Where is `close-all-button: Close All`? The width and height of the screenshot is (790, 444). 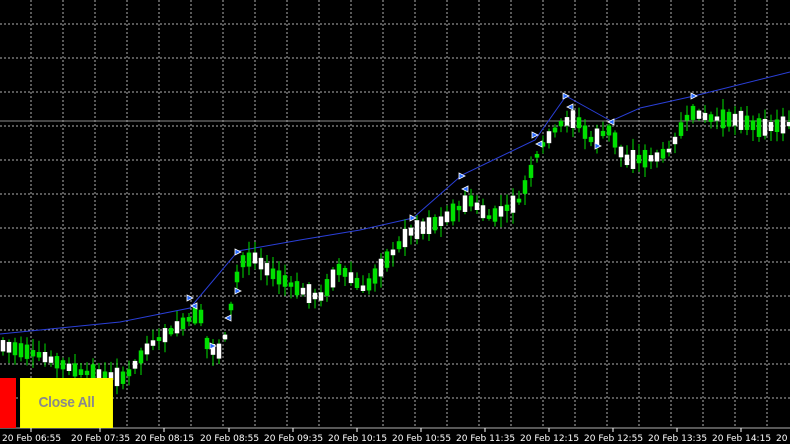
close-all-button: Close All is located at coordinates (66, 403).